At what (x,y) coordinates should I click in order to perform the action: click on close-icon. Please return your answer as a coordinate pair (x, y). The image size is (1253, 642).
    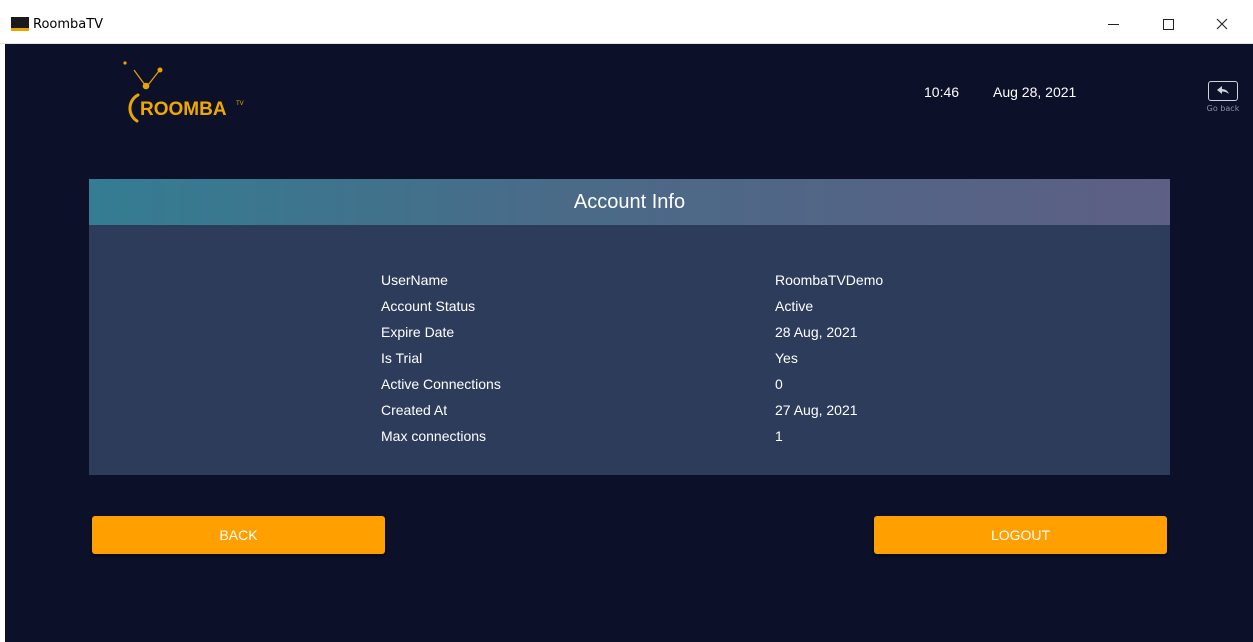
    Looking at the image, I should click on (1222, 24).